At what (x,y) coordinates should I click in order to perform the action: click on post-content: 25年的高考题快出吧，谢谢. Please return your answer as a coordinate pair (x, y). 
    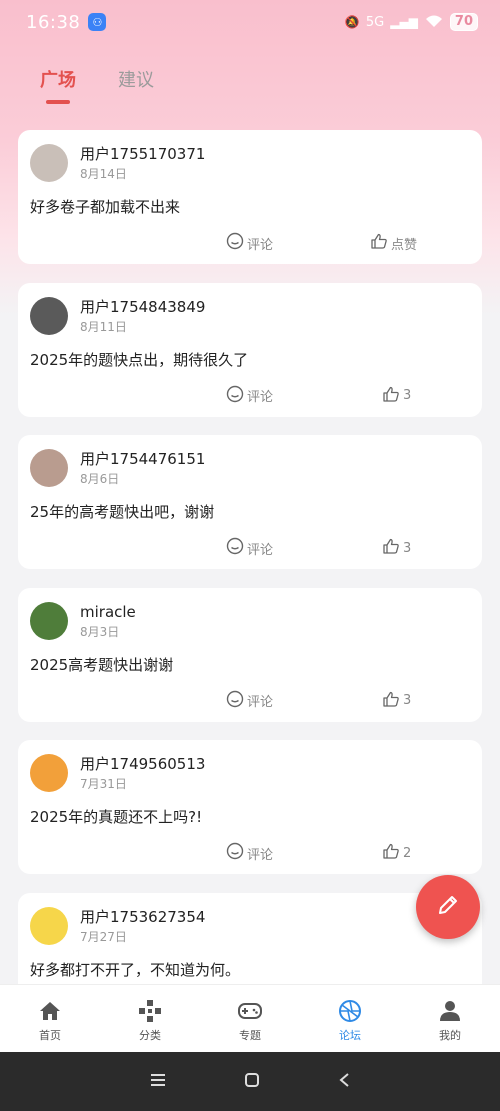
    Looking at the image, I should click on (122, 512).